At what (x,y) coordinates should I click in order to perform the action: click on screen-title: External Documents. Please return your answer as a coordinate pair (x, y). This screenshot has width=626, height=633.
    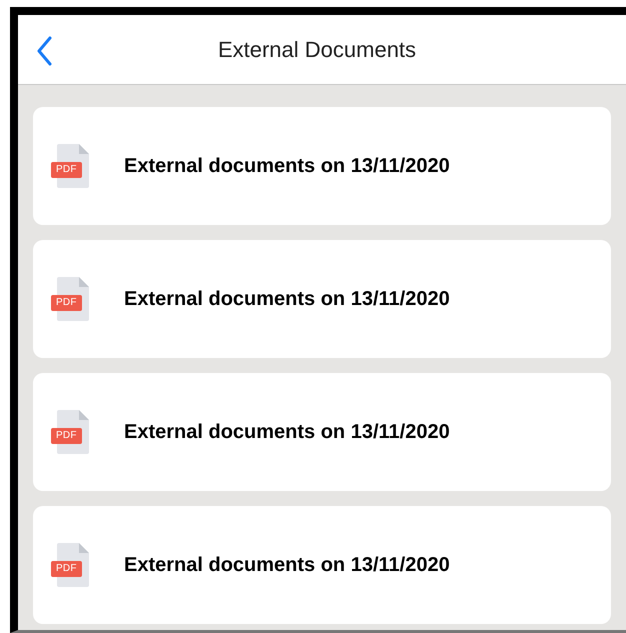
    Looking at the image, I should click on (318, 50).